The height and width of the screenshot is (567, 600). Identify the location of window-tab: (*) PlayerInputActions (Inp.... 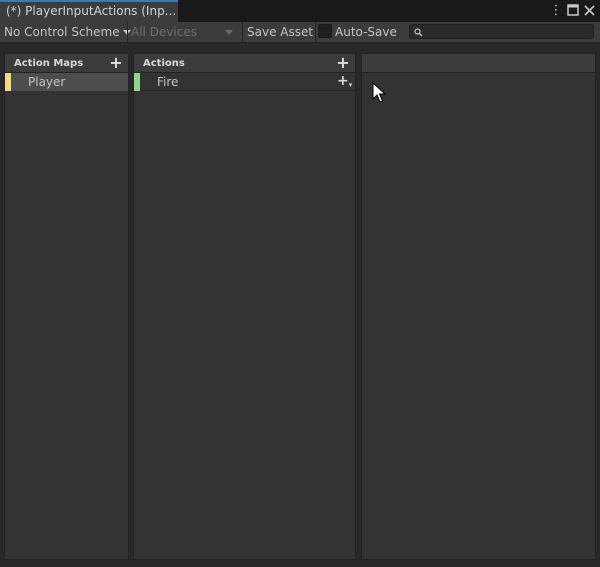
(89, 11).